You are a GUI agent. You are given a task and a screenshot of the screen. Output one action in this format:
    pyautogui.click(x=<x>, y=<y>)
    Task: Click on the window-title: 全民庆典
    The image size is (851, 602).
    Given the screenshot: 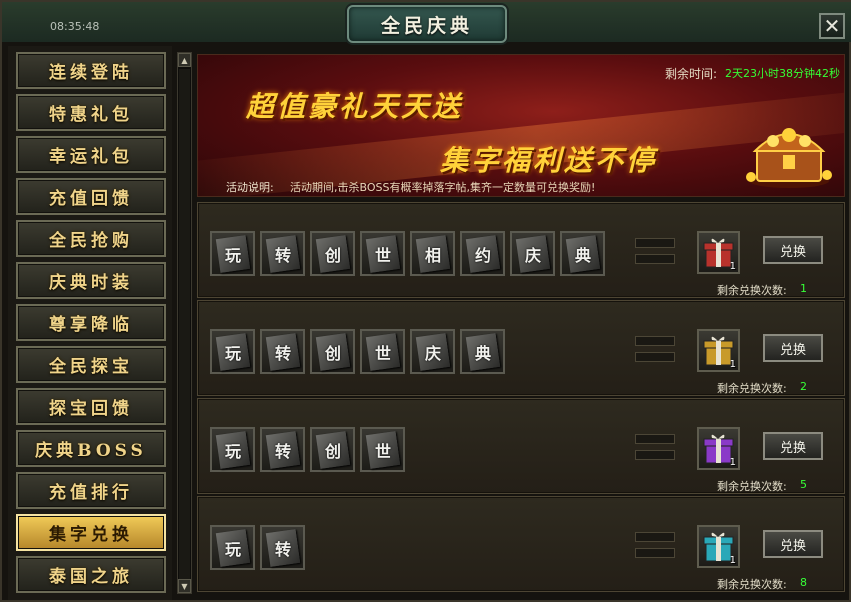 What is the action you would take?
    pyautogui.click(x=426, y=25)
    